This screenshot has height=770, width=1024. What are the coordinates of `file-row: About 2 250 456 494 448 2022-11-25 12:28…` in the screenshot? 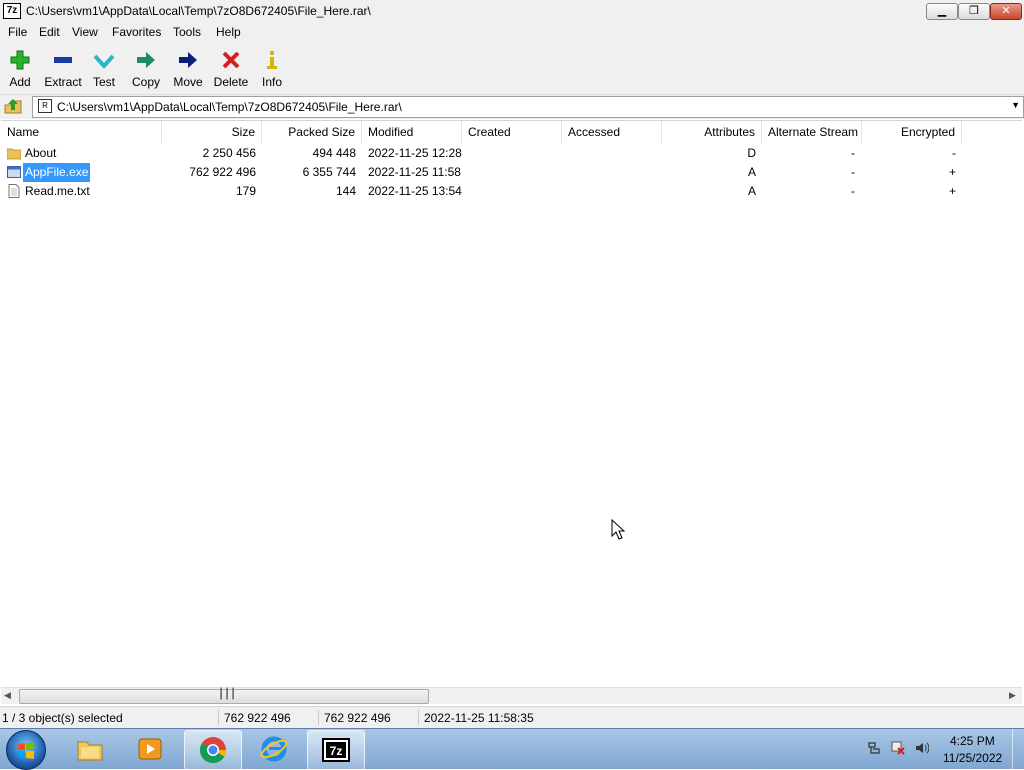 It's located at (511, 153).